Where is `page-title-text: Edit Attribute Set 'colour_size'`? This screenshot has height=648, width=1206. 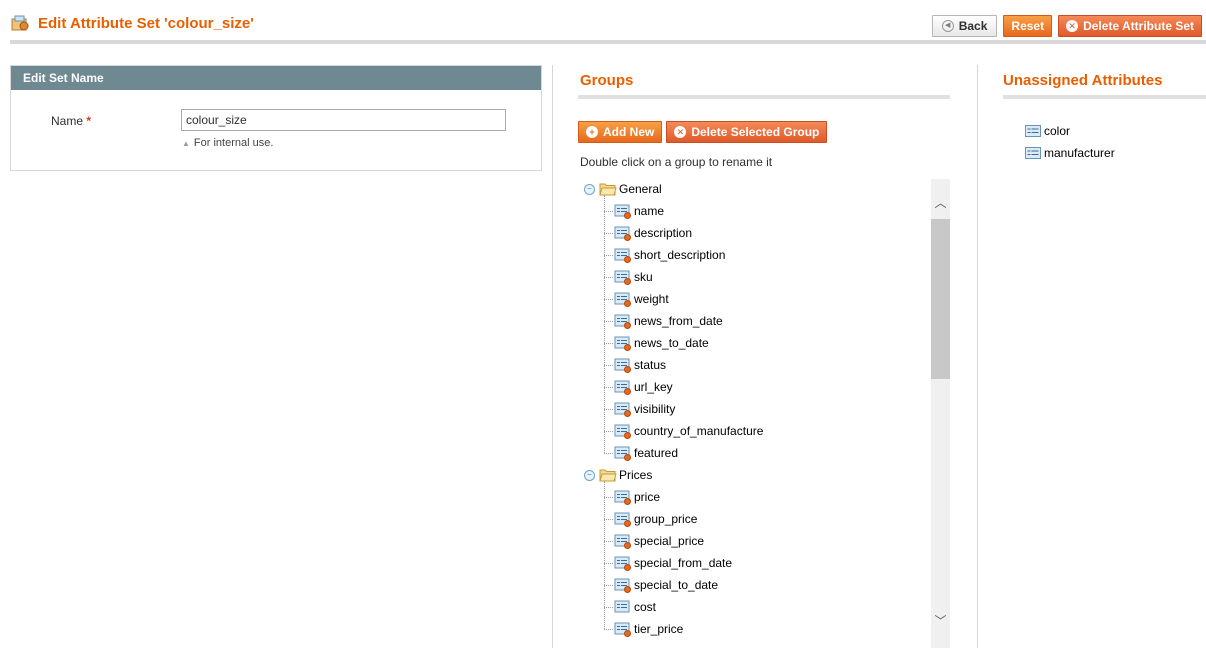 page-title-text: Edit Attribute Set 'colour_size' is located at coordinates (146, 23).